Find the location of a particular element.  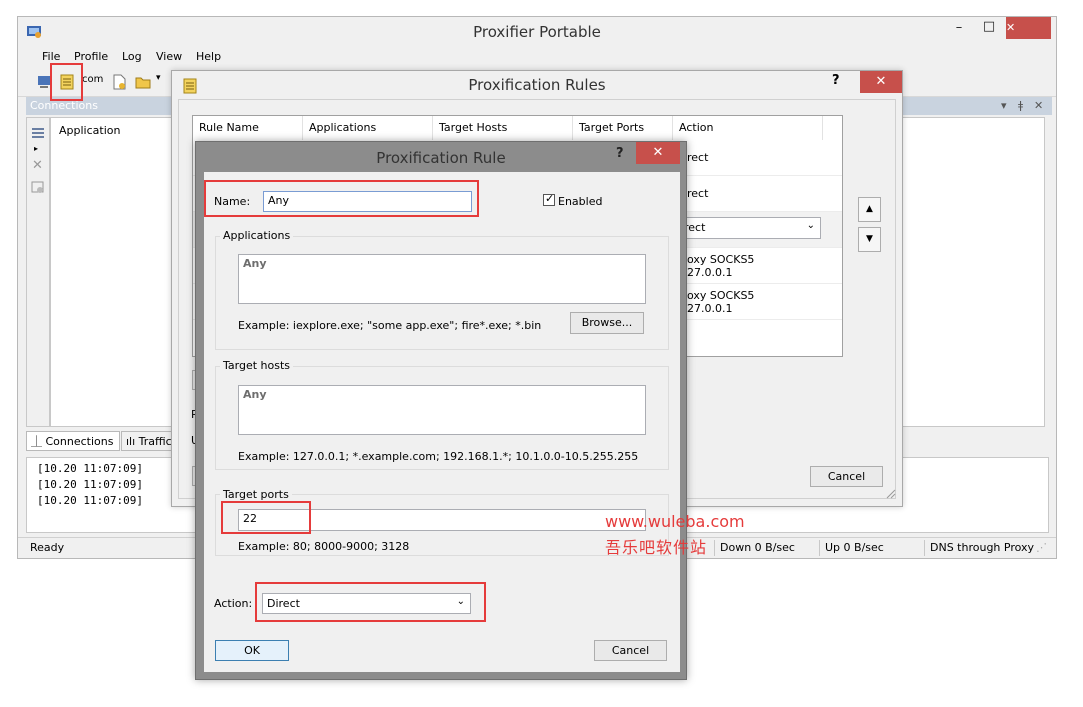

connections-tab-icon: ⏊ is located at coordinates (36, 441).